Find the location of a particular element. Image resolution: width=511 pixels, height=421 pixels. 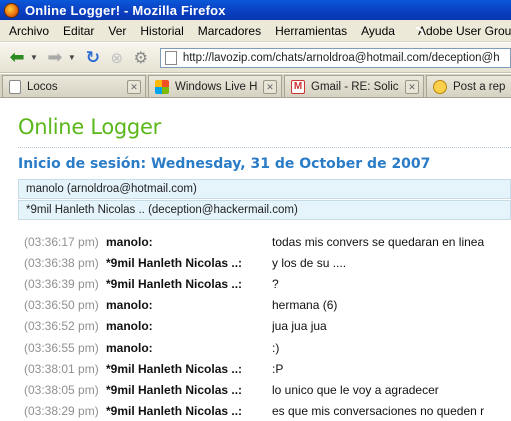

back-button: ⬅ is located at coordinates (17, 58).